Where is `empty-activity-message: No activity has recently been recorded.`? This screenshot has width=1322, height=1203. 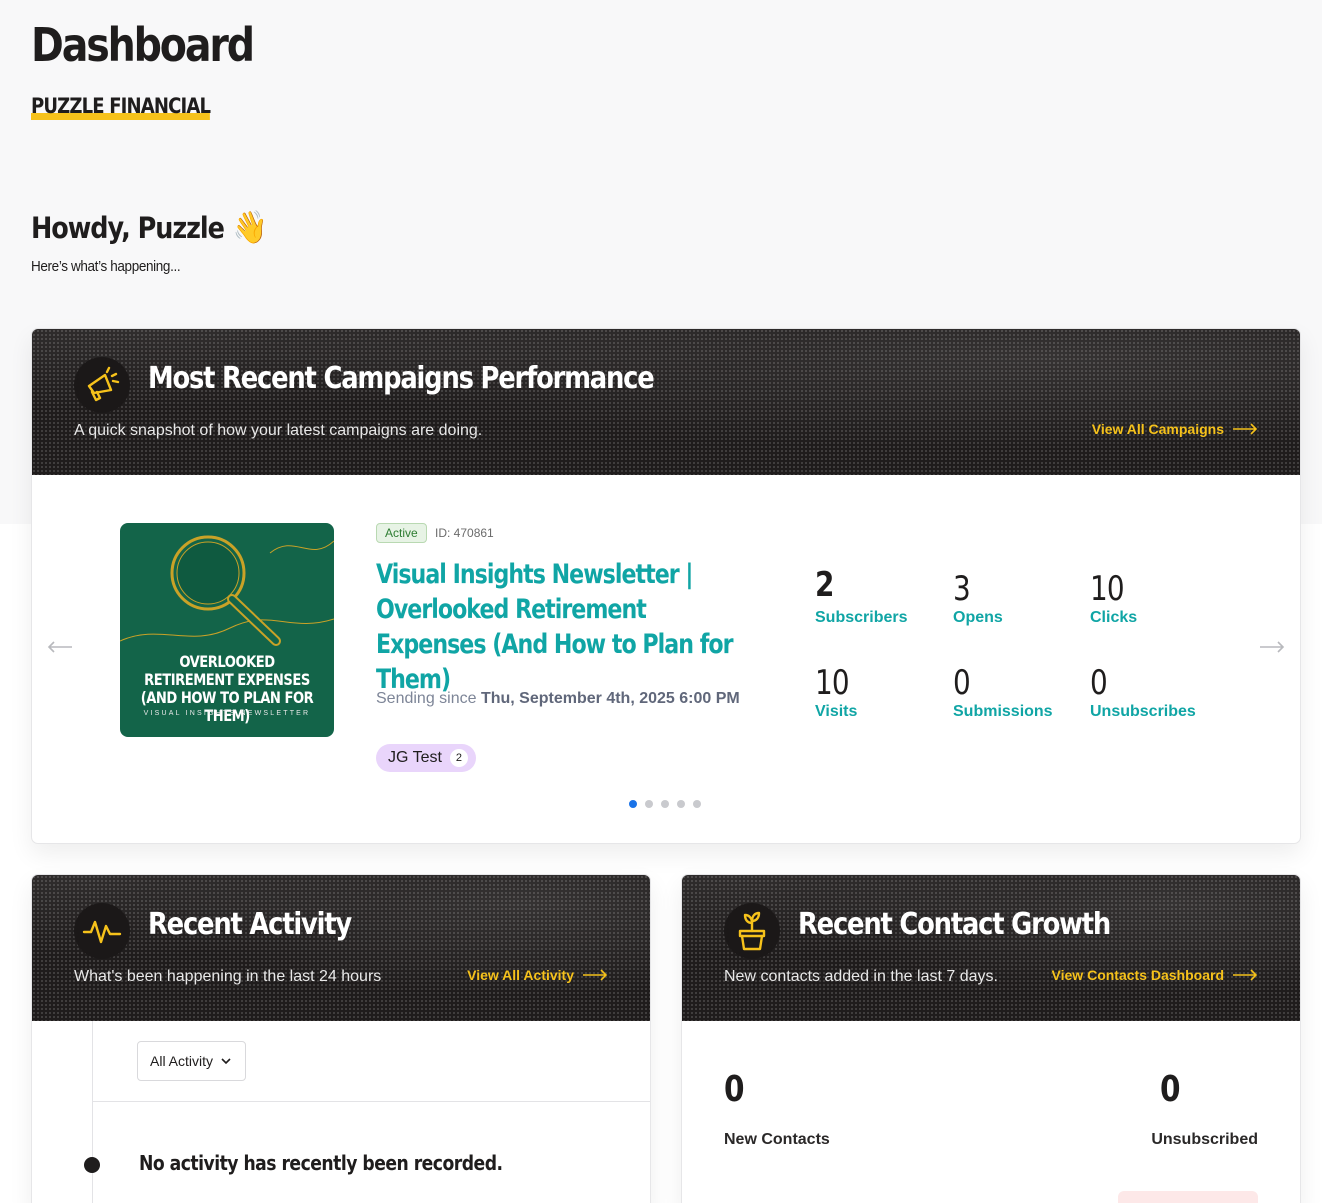 empty-activity-message: No activity has recently been recorded. is located at coordinates (321, 1163).